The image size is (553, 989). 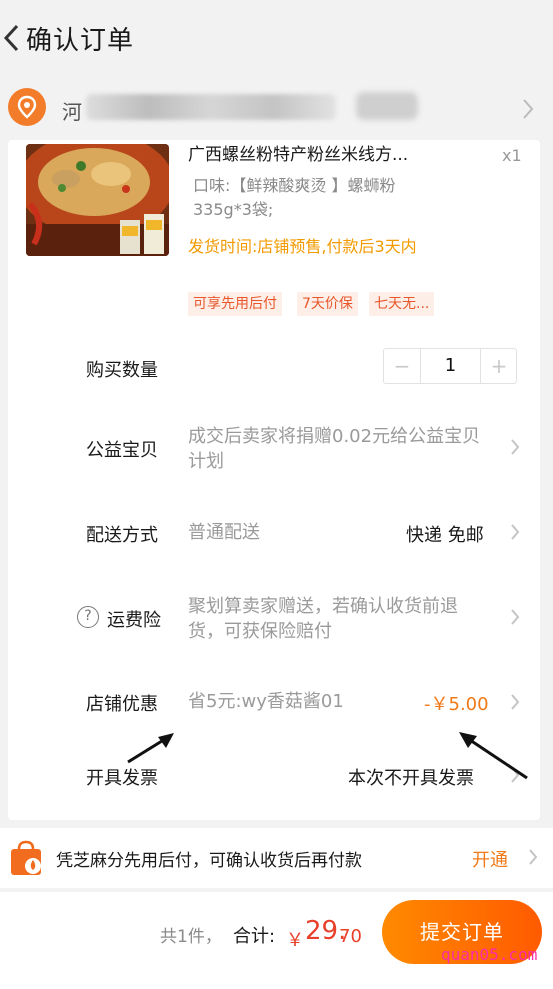 I want to click on address-text: 河, so click(x=73, y=112).